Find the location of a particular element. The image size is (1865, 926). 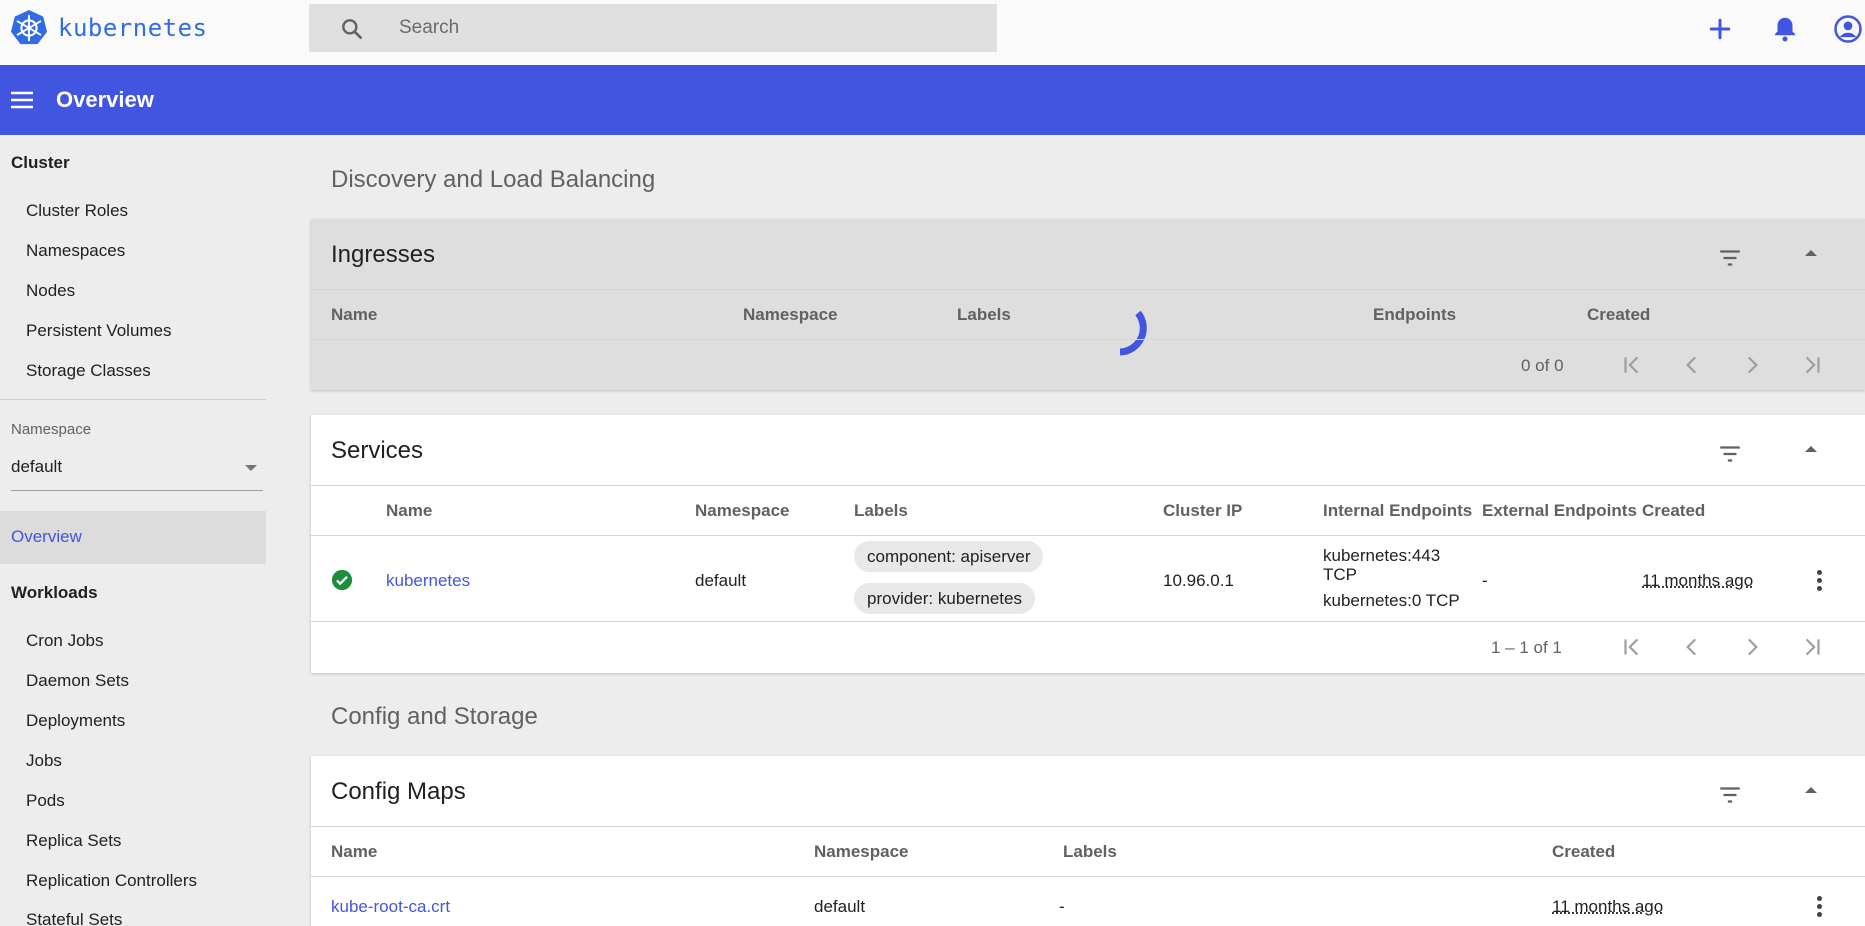

section-title-config: Config and Storage is located at coordinates (434, 716).